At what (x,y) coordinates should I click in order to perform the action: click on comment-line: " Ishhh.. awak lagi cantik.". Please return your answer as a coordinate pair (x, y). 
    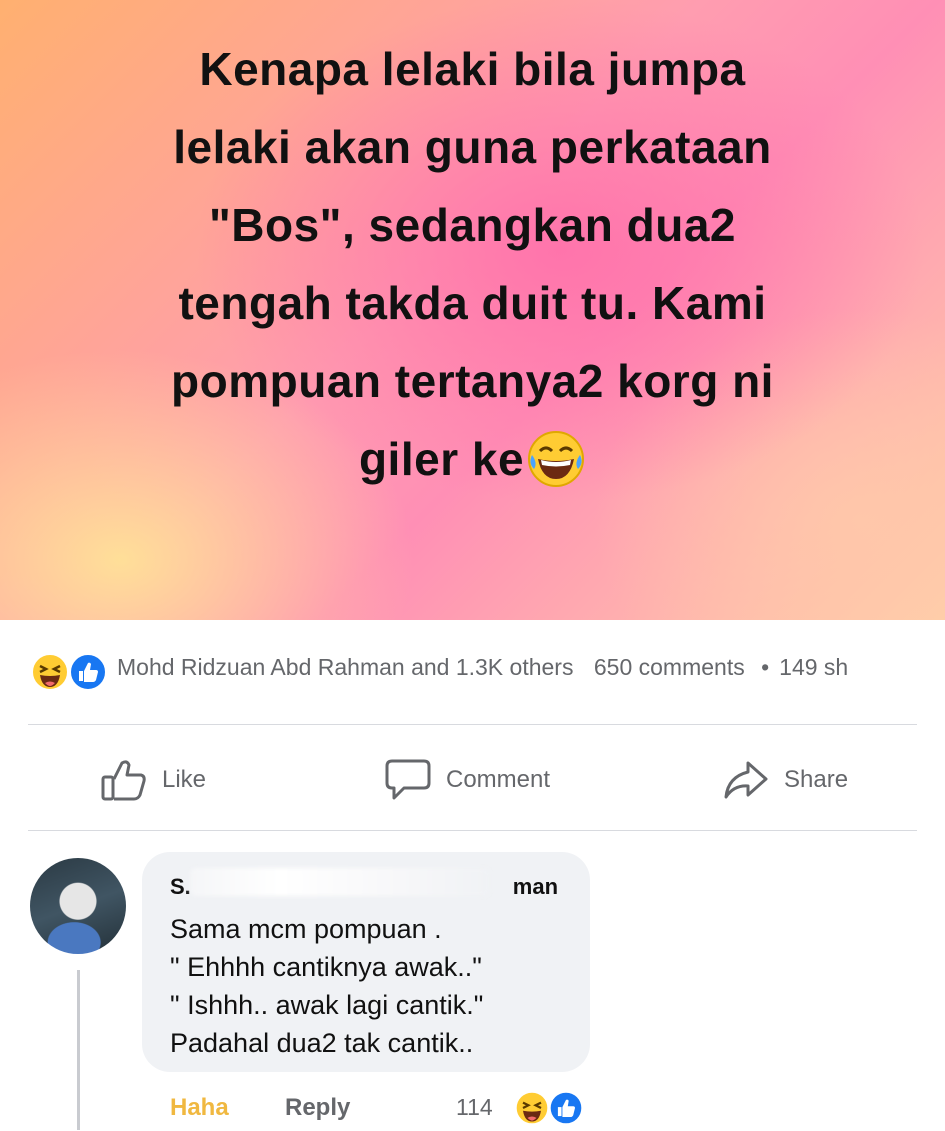
    Looking at the image, I should click on (327, 1005).